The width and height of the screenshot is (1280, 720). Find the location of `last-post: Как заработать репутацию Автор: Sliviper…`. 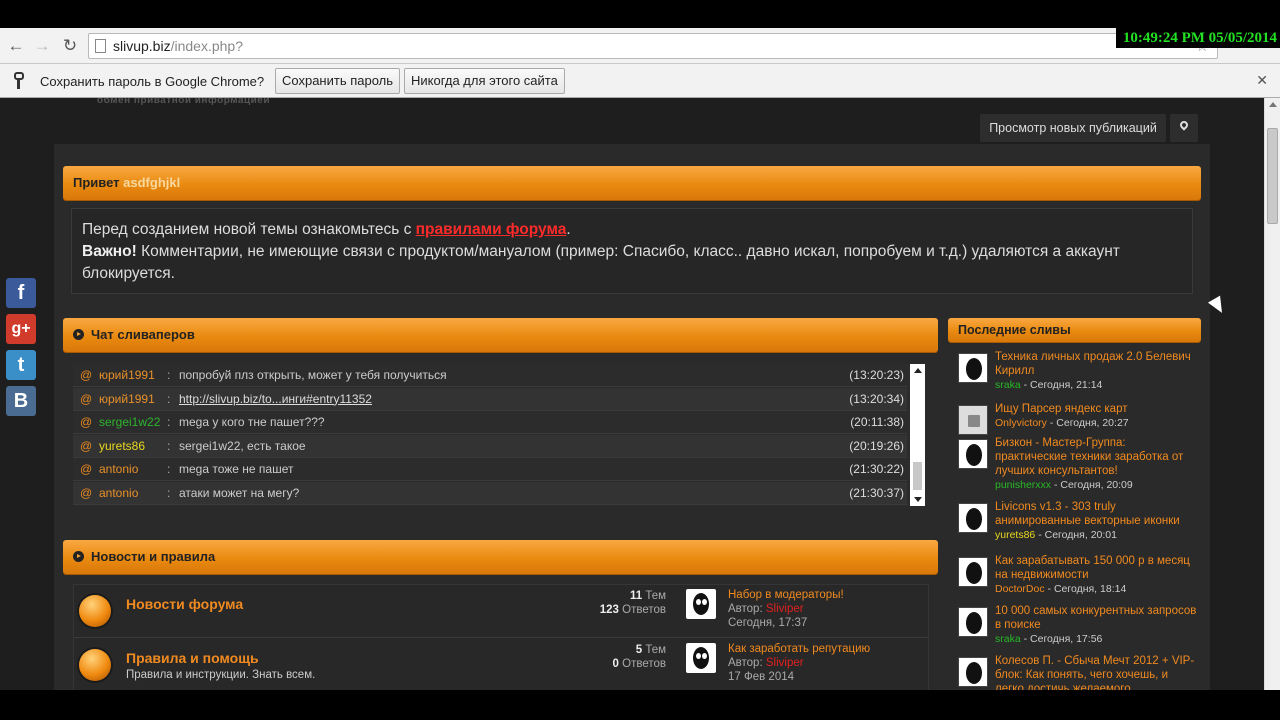

last-post: Как заработать репутацию Автор: Sliviper… is located at coordinates (799, 663).